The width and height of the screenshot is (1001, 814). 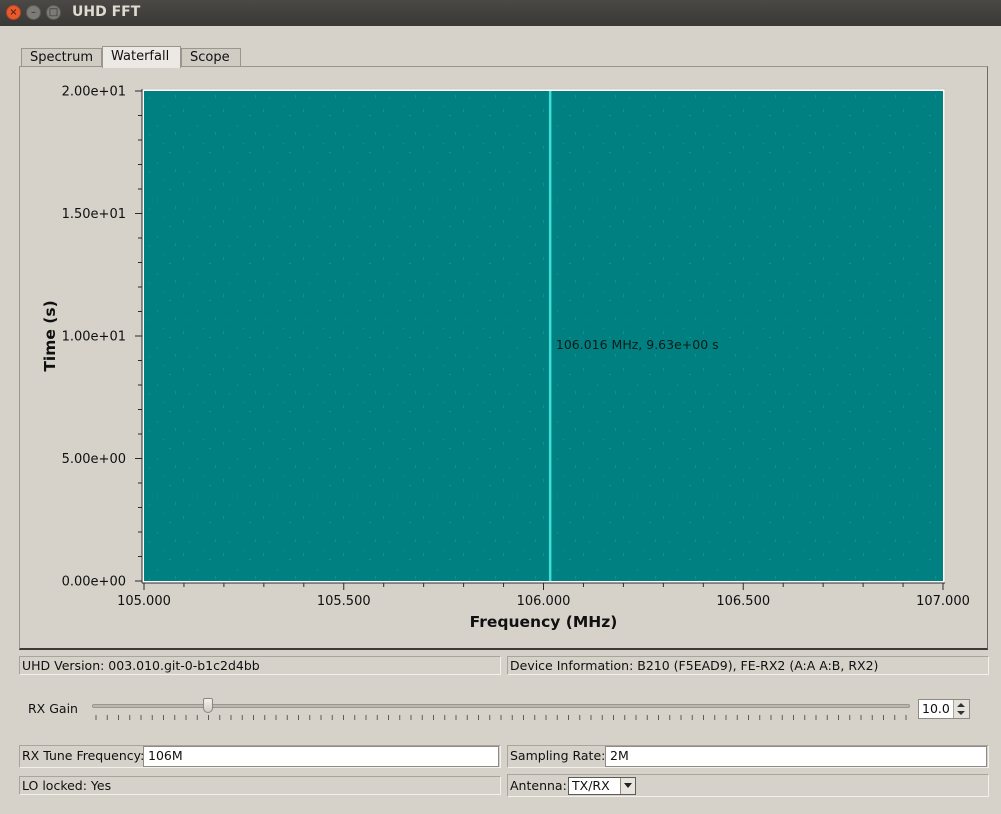 What do you see at coordinates (33, 12) in the screenshot?
I see `minimize-window-icon: –` at bounding box center [33, 12].